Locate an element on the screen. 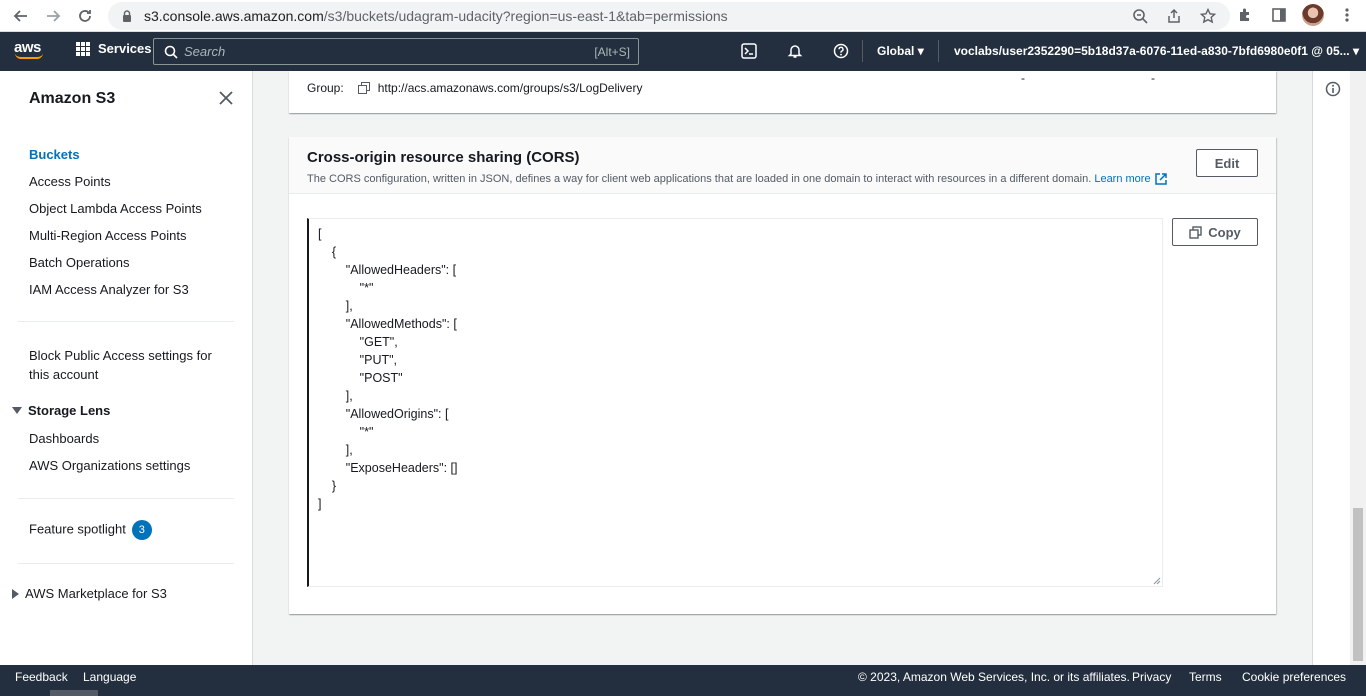 The image size is (1366, 696). sidebar-item-dashboards: Dashboards is located at coordinates (64, 438).